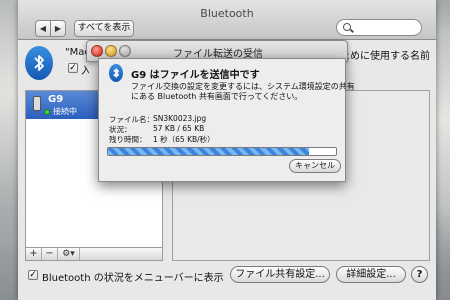 The width and height of the screenshot is (450, 300). I want to click on back-button: ◀, so click(43, 28).